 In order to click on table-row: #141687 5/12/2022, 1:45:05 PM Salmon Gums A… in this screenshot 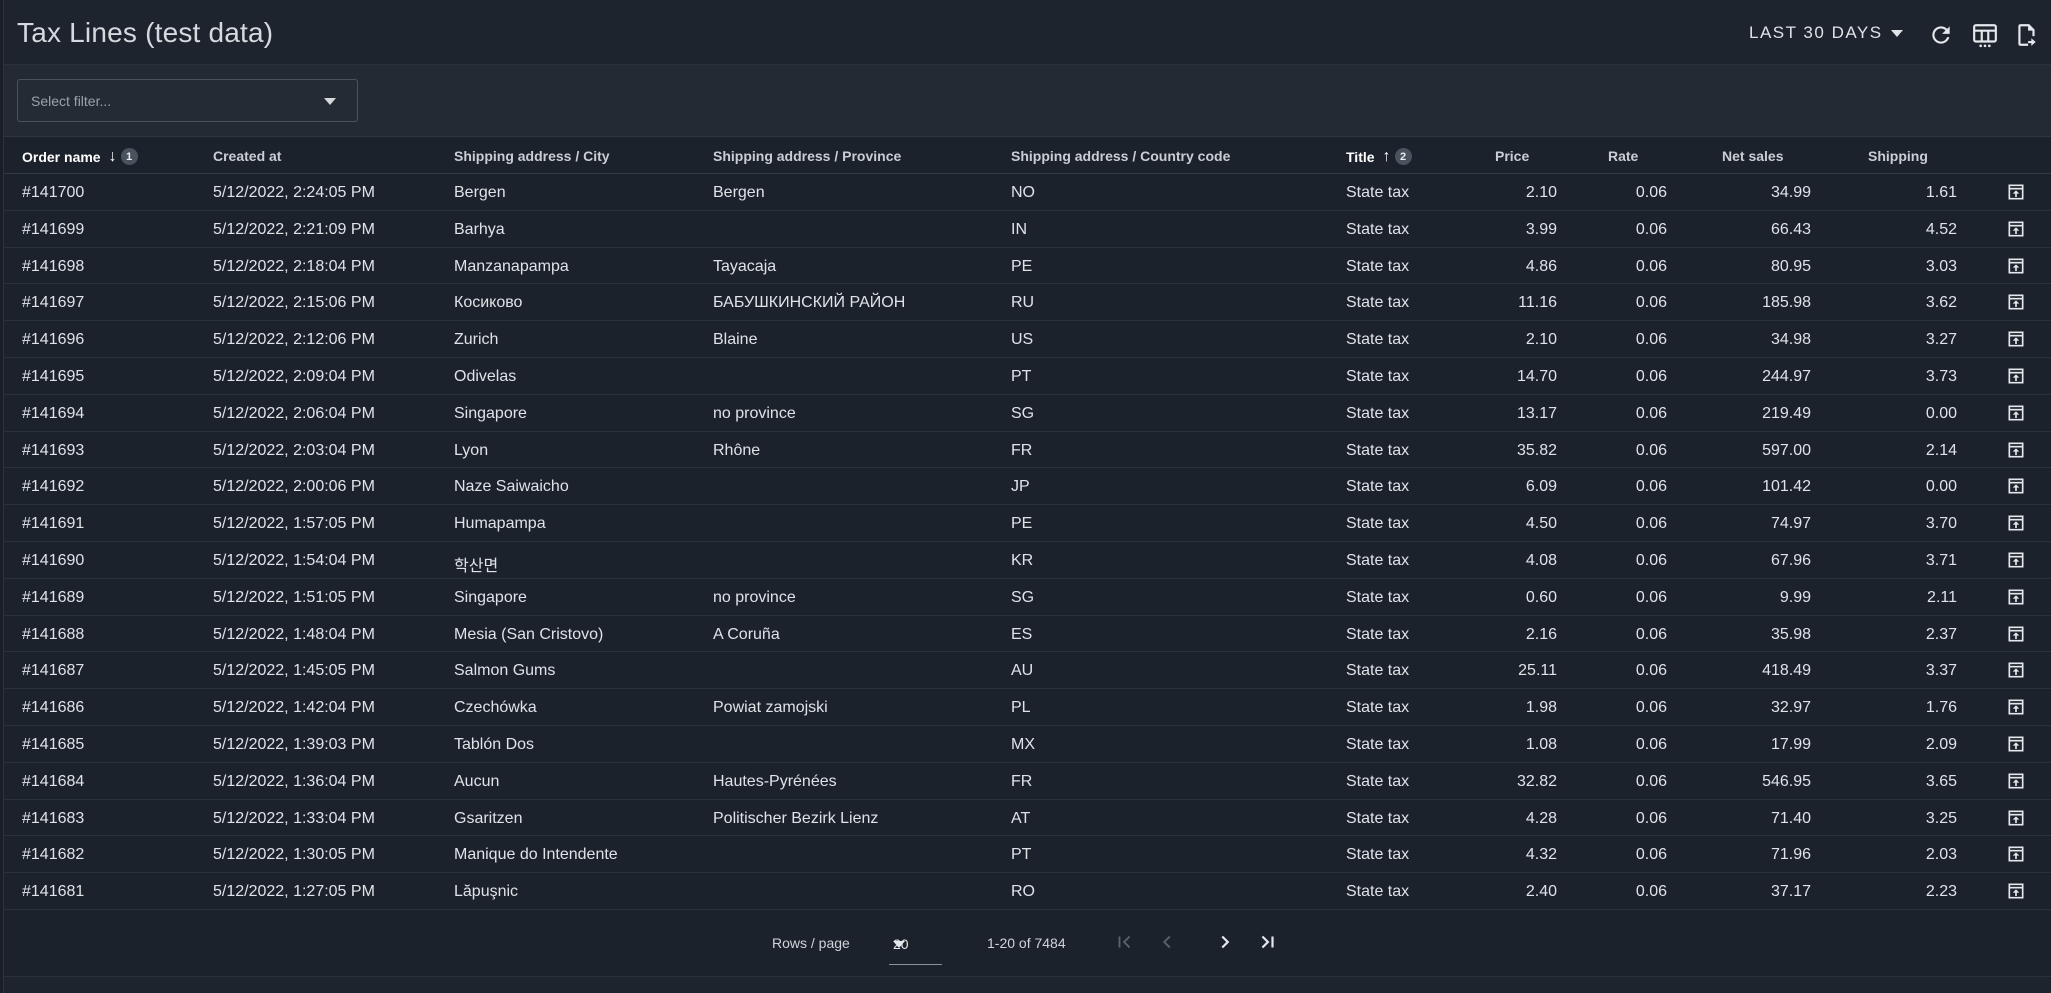, I will do `click(1027, 671)`.